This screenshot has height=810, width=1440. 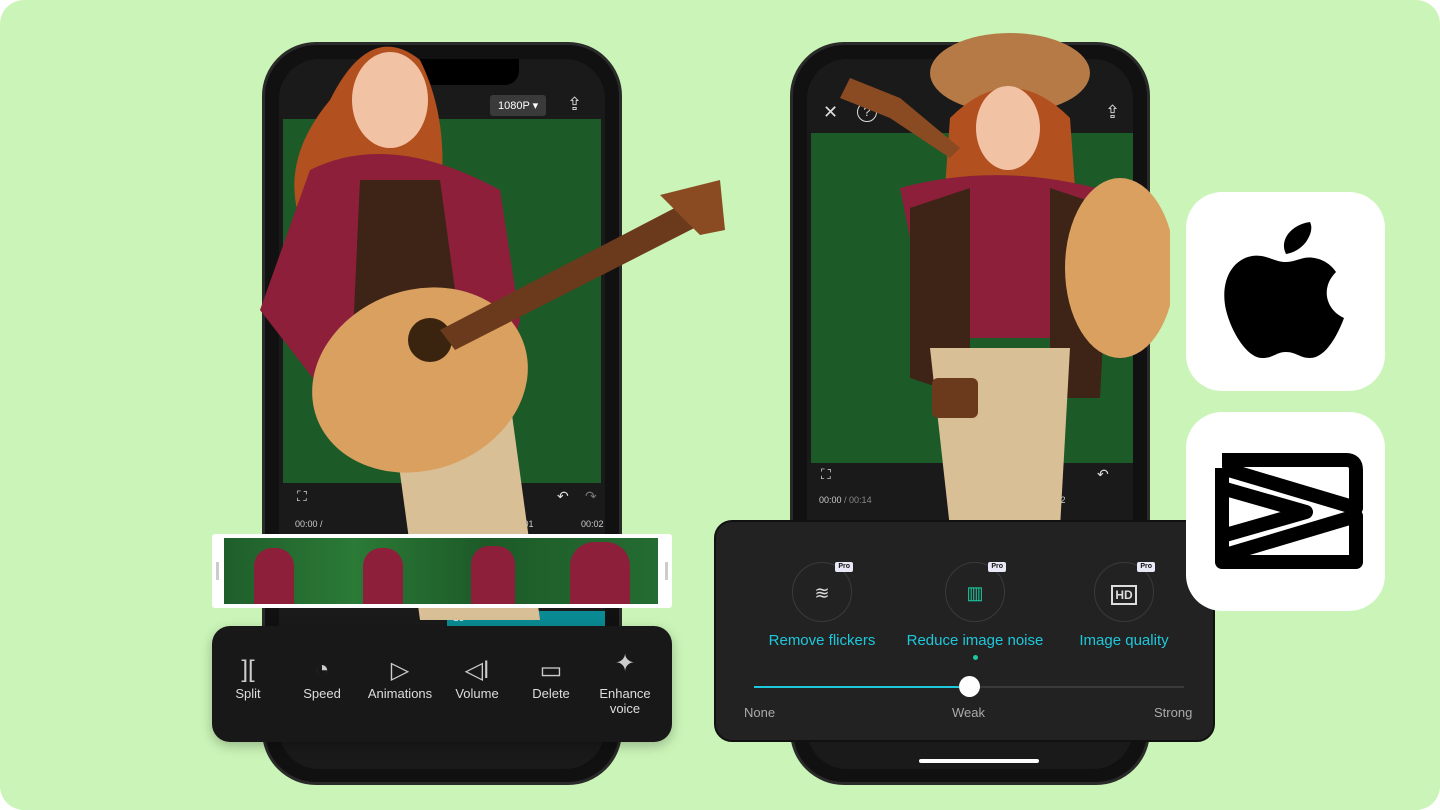 I want to click on apple-app-icon, so click(x=1285, y=291).